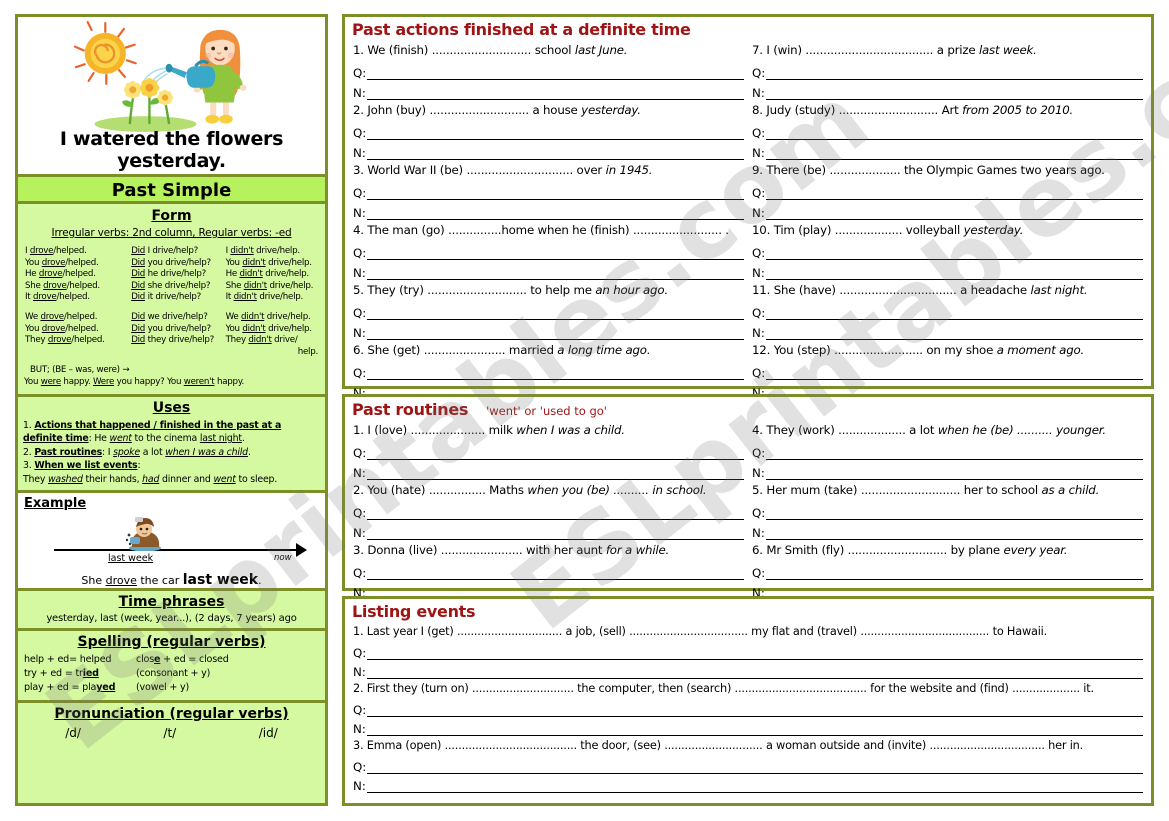  What do you see at coordinates (269, 285) in the screenshot?
I see `conj-negative: She didn't drive/help.` at bounding box center [269, 285].